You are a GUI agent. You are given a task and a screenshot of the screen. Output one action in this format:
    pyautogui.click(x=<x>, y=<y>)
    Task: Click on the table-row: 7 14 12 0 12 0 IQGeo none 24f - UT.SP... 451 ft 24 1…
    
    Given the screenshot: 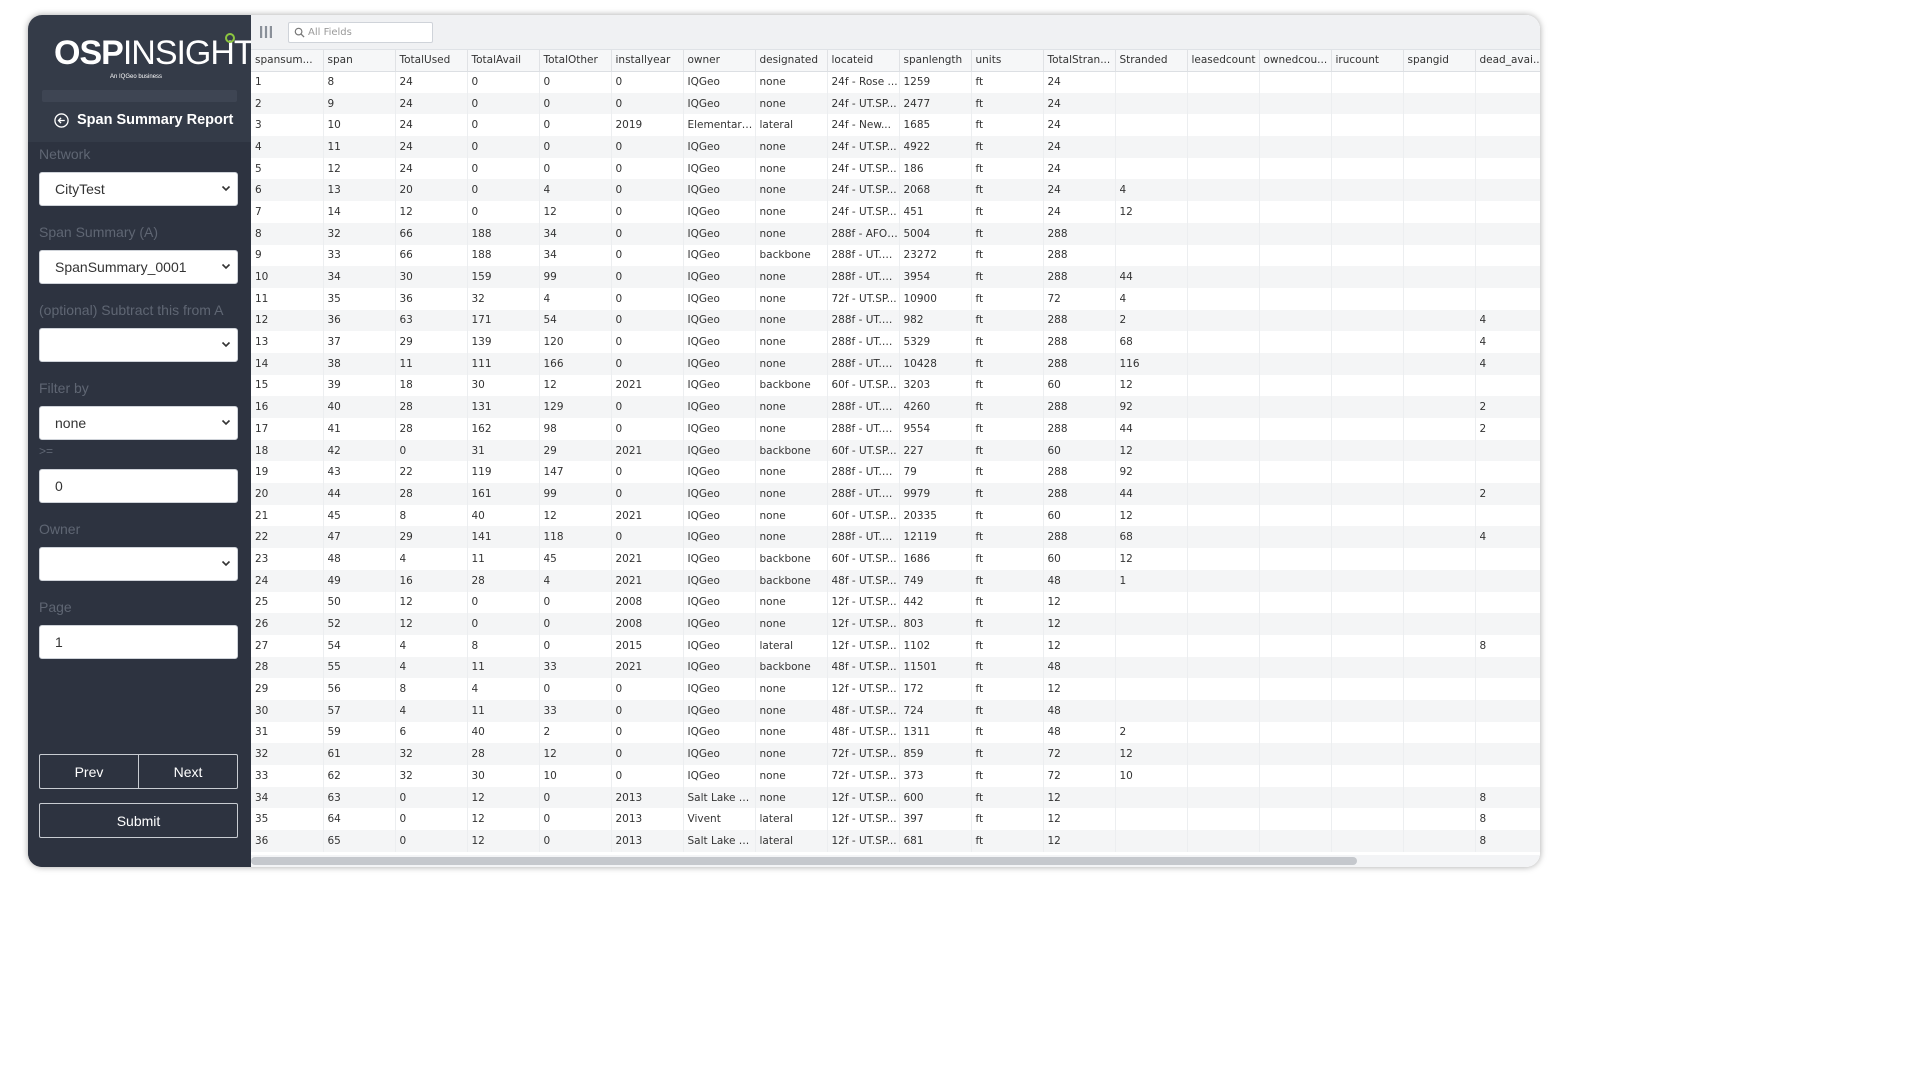 What is the action you would take?
    pyautogui.click(x=895, y=212)
    